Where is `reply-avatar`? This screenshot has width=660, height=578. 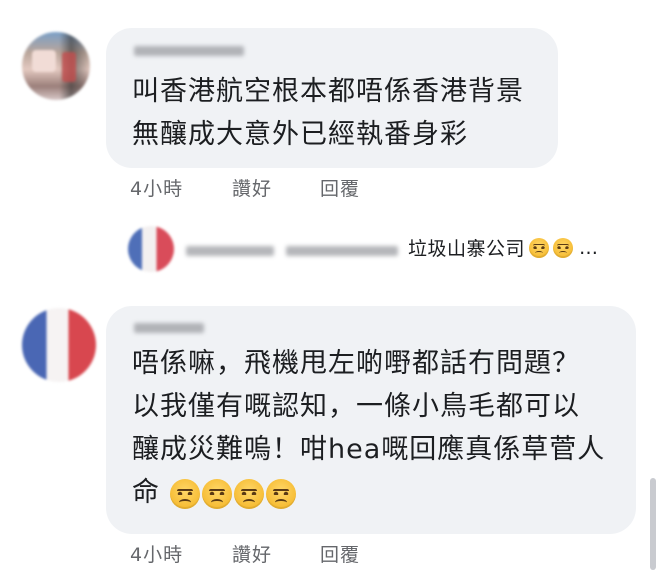
reply-avatar is located at coordinates (151, 249).